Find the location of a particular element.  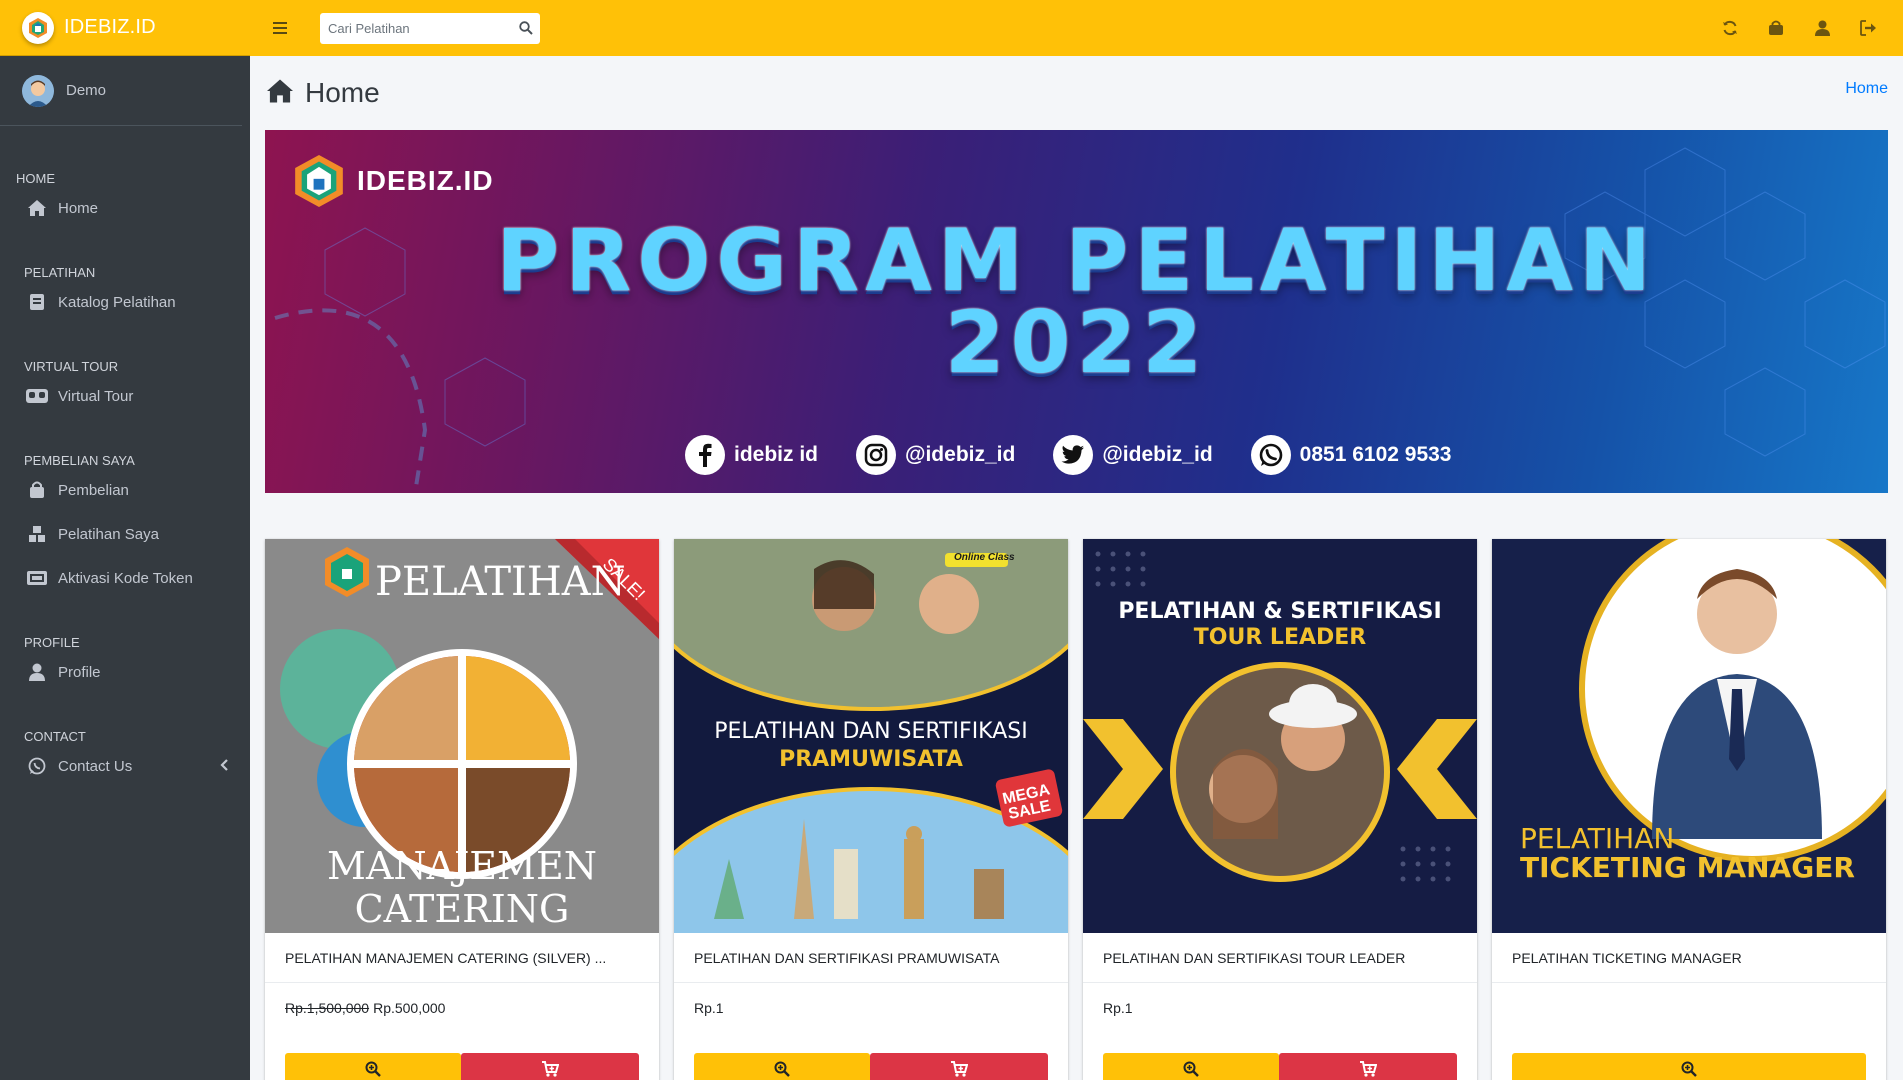

product-image-tour-leader: PELATIHAN & SERTIFIKASI TOUR LEADER is located at coordinates (1280, 736).